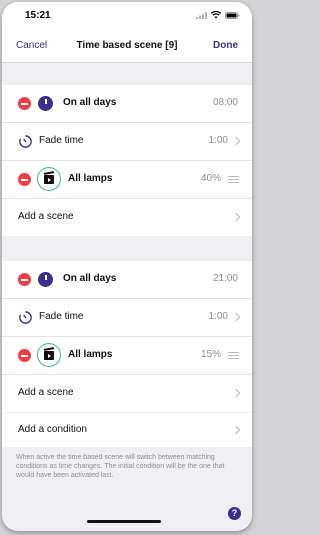 This screenshot has width=320, height=535. I want to click on time-row: On all days 21:00, so click(127, 280).